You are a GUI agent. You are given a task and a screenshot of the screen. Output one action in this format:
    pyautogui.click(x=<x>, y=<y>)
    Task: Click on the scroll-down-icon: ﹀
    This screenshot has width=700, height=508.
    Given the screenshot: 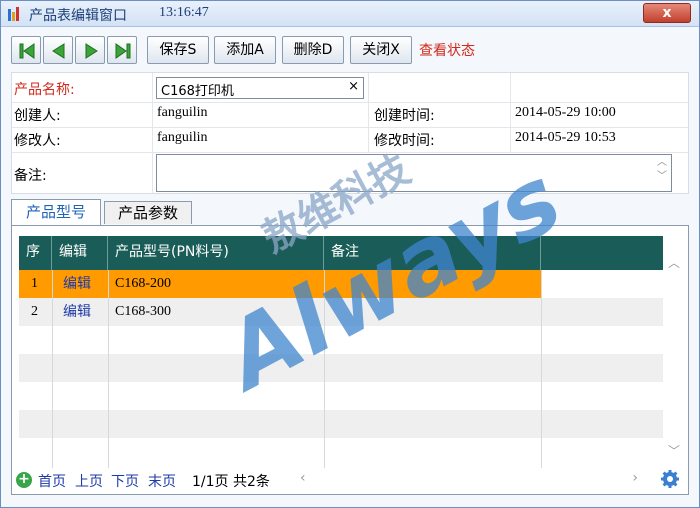 What is the action you would take?
    pyautogui.click(x=674, y=450)
    